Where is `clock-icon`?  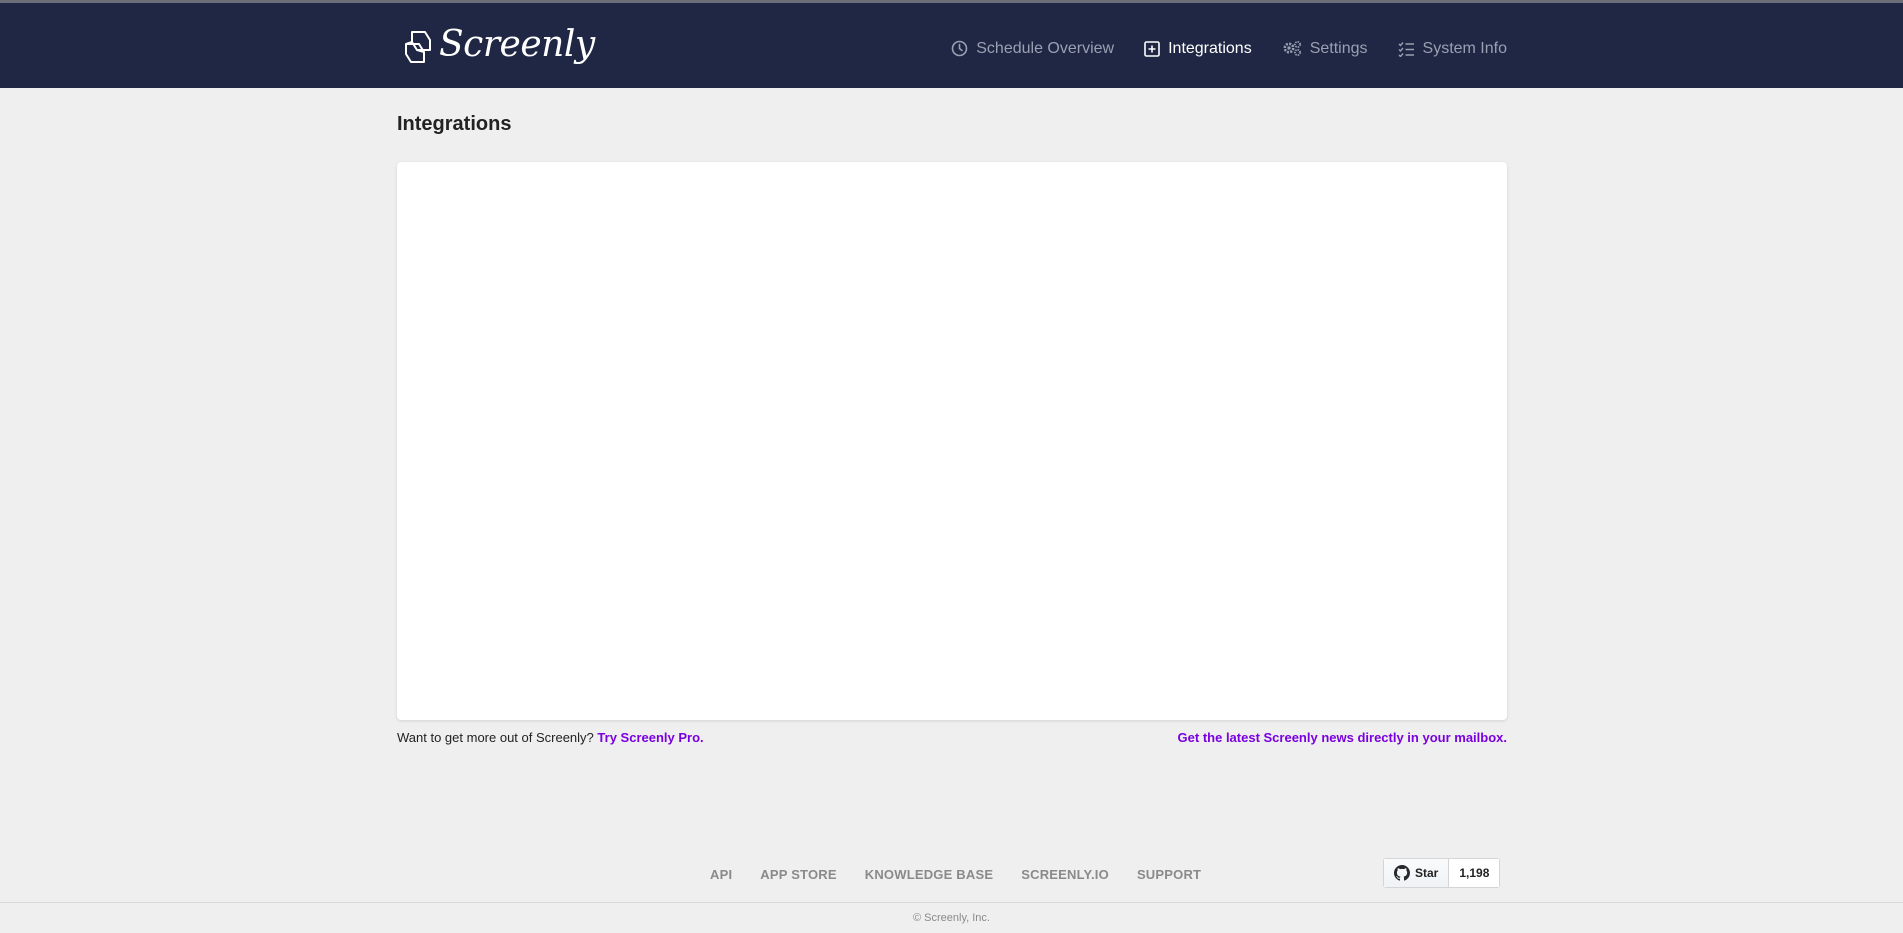
clock-icon is located at coordinates (959, 48).